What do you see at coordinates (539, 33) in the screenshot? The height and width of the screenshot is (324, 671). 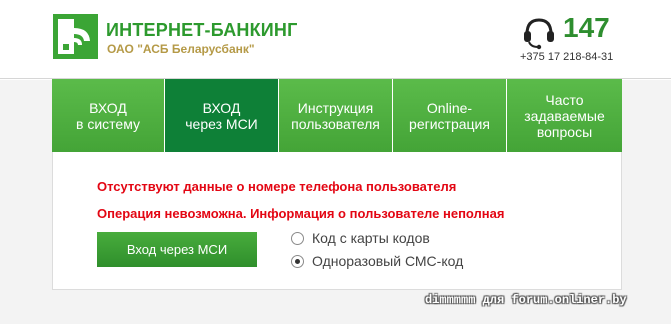 I see `headset-icon` at bounding box center [539, 33].